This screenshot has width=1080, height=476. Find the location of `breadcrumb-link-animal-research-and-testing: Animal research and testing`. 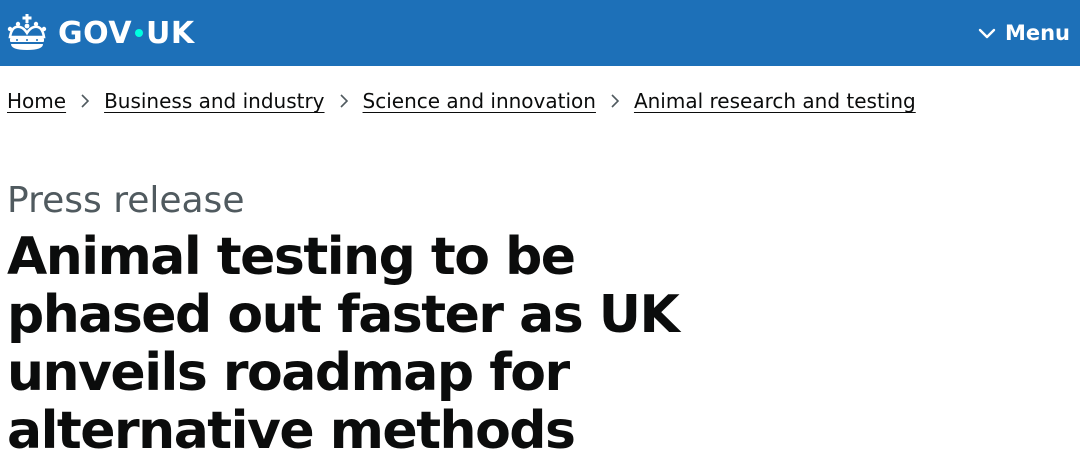

breadcrumb-link-animal-research-and-testing: Animal research and testing is located at coordinates (775, 101).